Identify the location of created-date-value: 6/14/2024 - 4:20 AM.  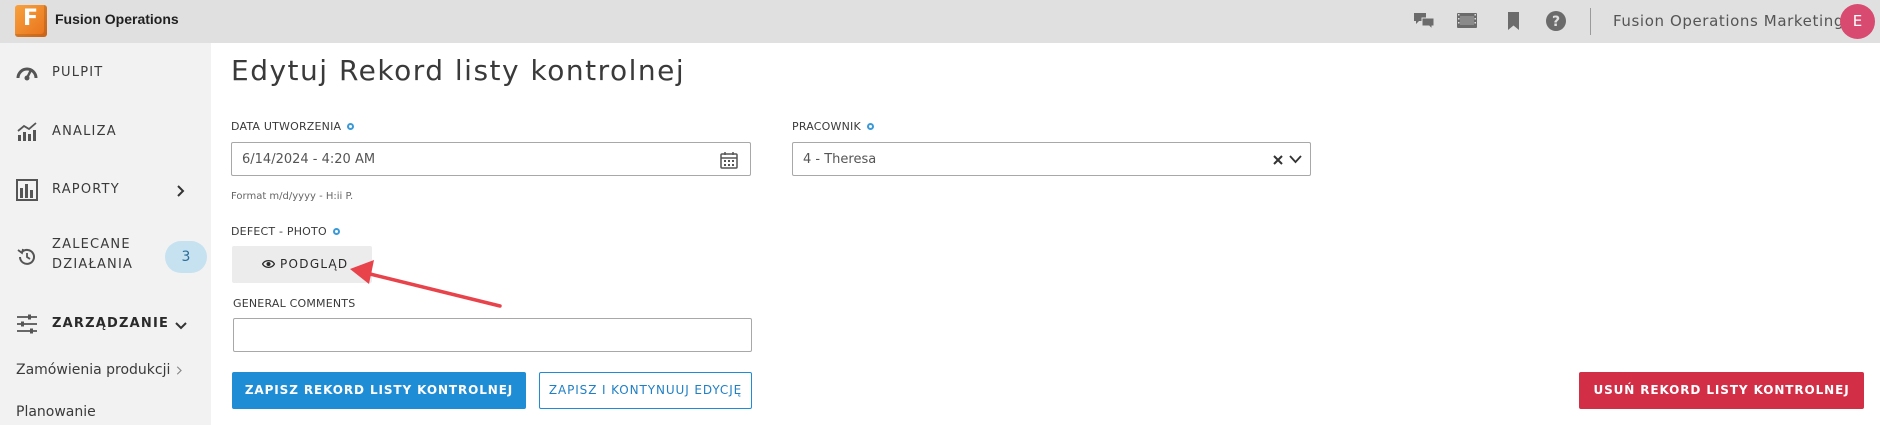
(309, 159).